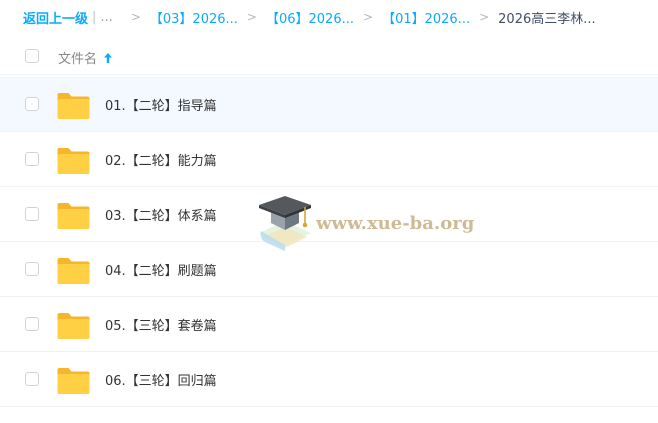 This screenshot has width=658, height=423. I want to click on file-row: 06.【三轮】回归篇, so click(329, 379).